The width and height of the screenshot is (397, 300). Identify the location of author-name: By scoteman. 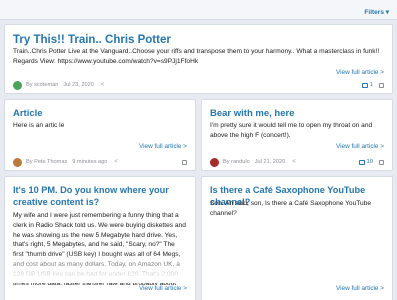
(42, 85).